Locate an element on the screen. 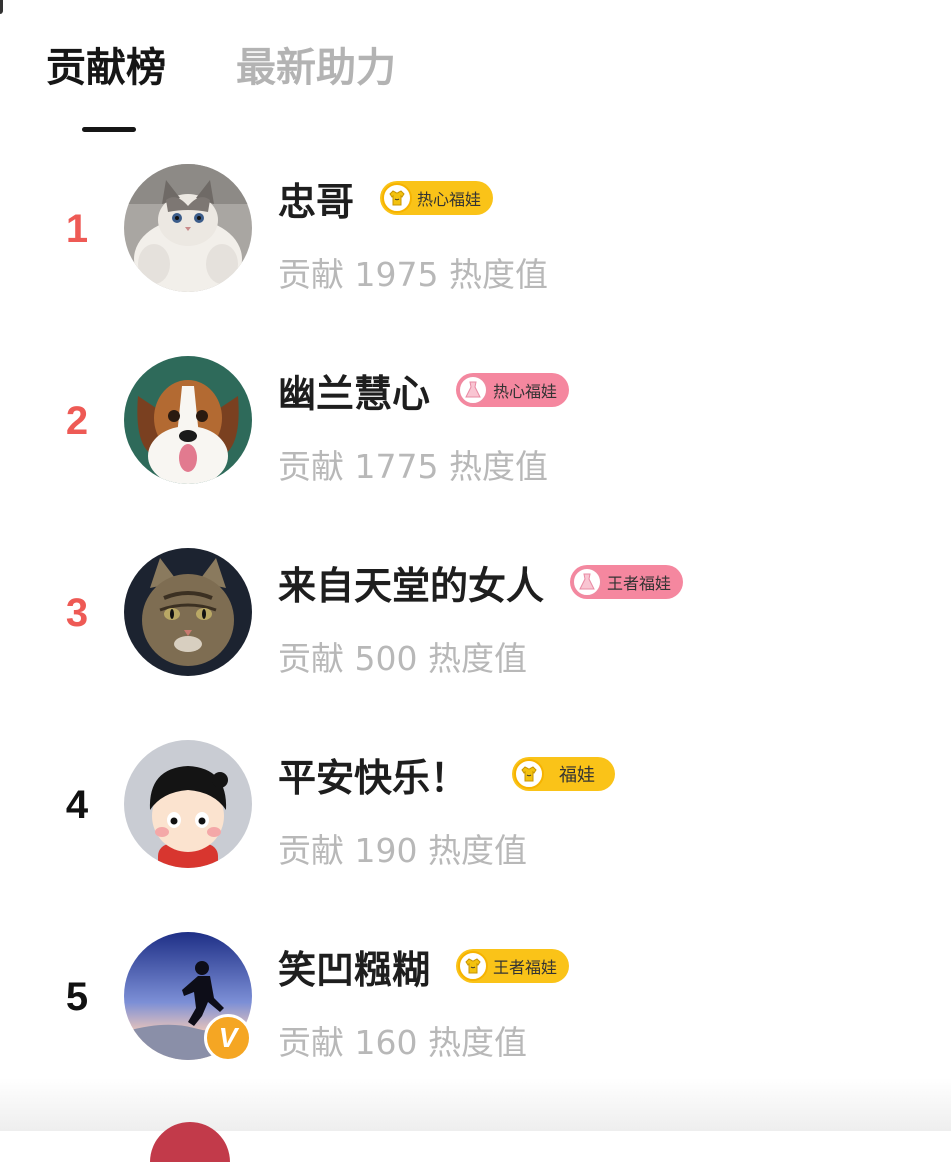  rank-number: 2 is located at coordinates (77, 421).